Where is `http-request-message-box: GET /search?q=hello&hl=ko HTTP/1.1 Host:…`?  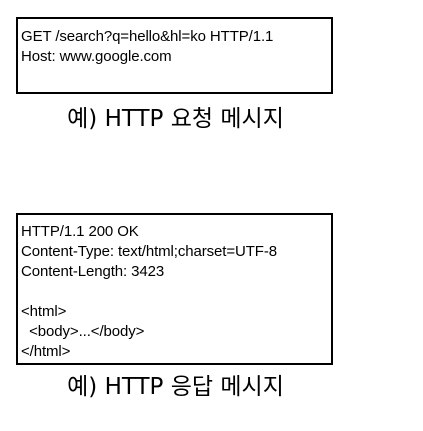 http-request-message-box: GET /search?q=hello&hl=ko HTTP/1.1 Host:… is located at coordinates (174, 55).